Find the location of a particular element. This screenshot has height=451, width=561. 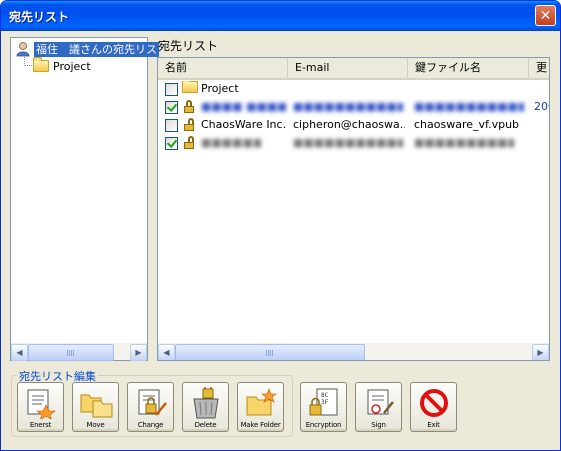

tree-item-project: Project is located at coordinates (62, 65).